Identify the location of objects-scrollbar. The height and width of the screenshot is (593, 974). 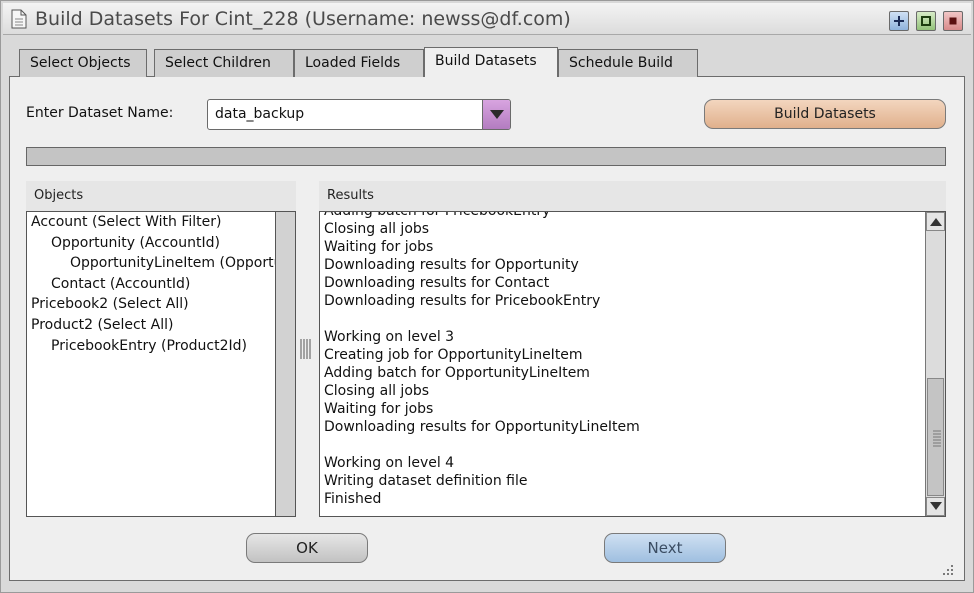
(286, 364).